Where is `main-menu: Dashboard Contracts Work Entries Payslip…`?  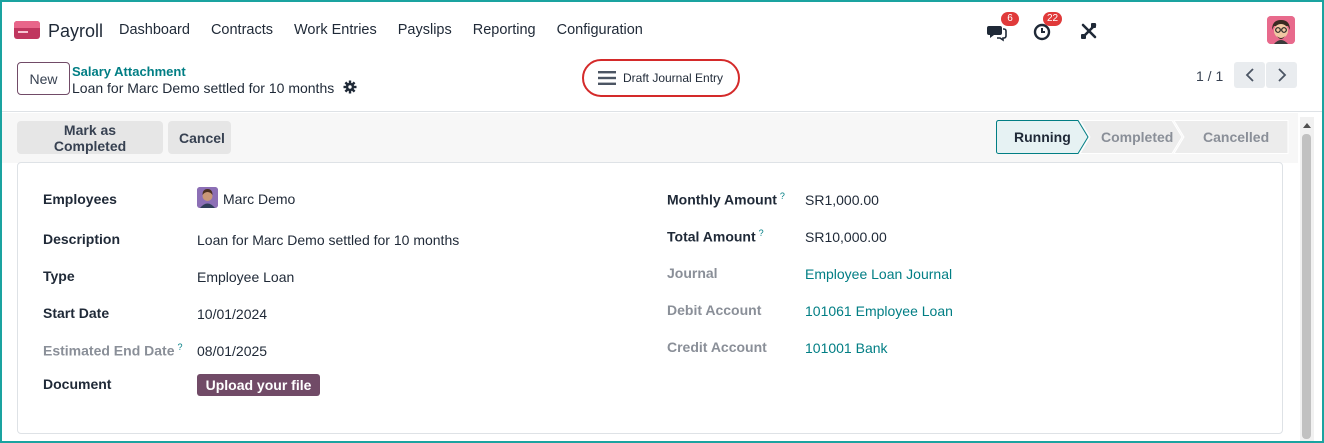 main-menu: Dashboard Contracts Work Entries Payslip… is located at coordinates (391, 30).